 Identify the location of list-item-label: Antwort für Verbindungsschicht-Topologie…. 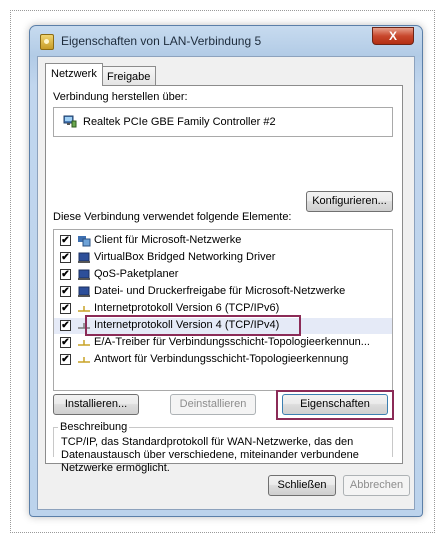
(221, 359).